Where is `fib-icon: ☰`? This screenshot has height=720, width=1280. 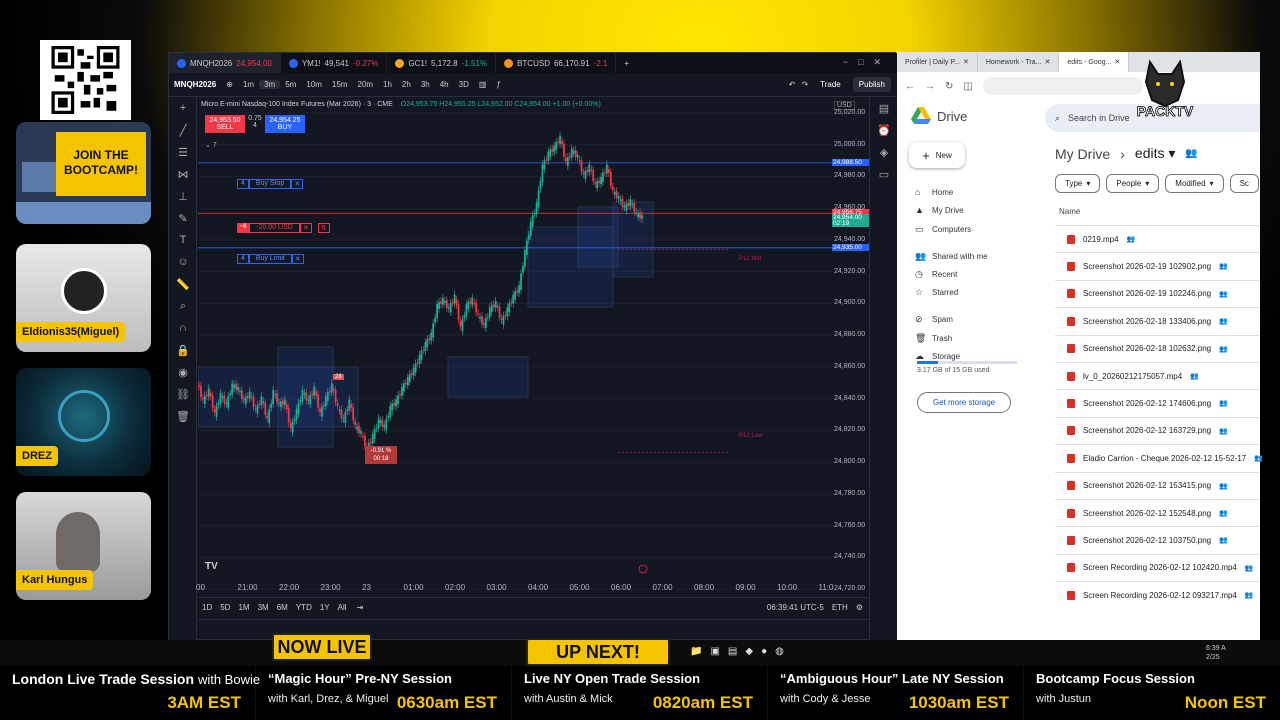
fib-icon: ☰ is located at coordinates (183, 152).